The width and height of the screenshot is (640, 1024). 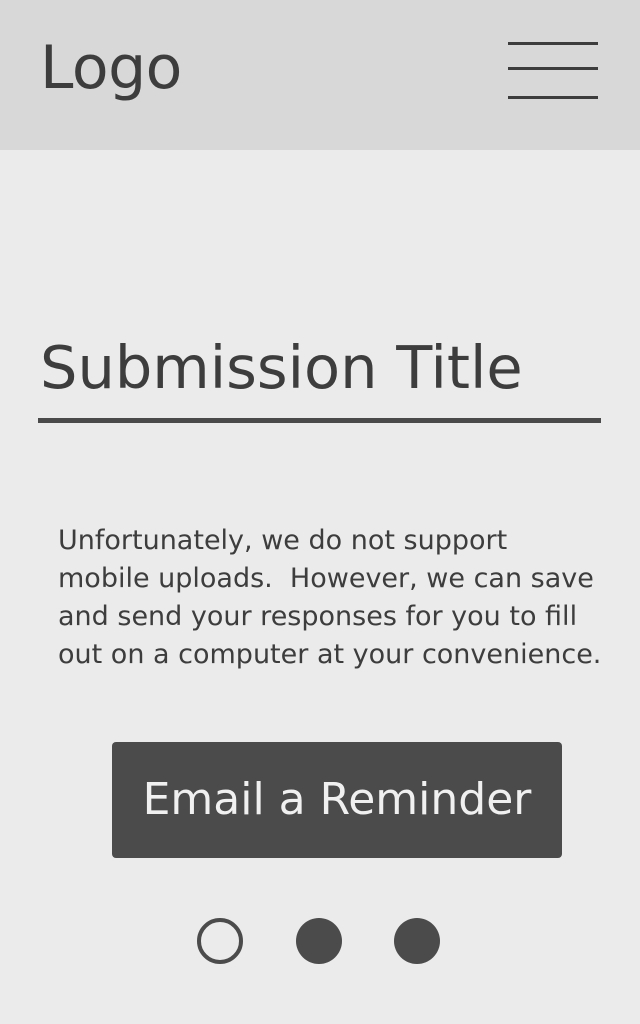 I want to click on page-title: Submission Title, so click(x=281, y=367).